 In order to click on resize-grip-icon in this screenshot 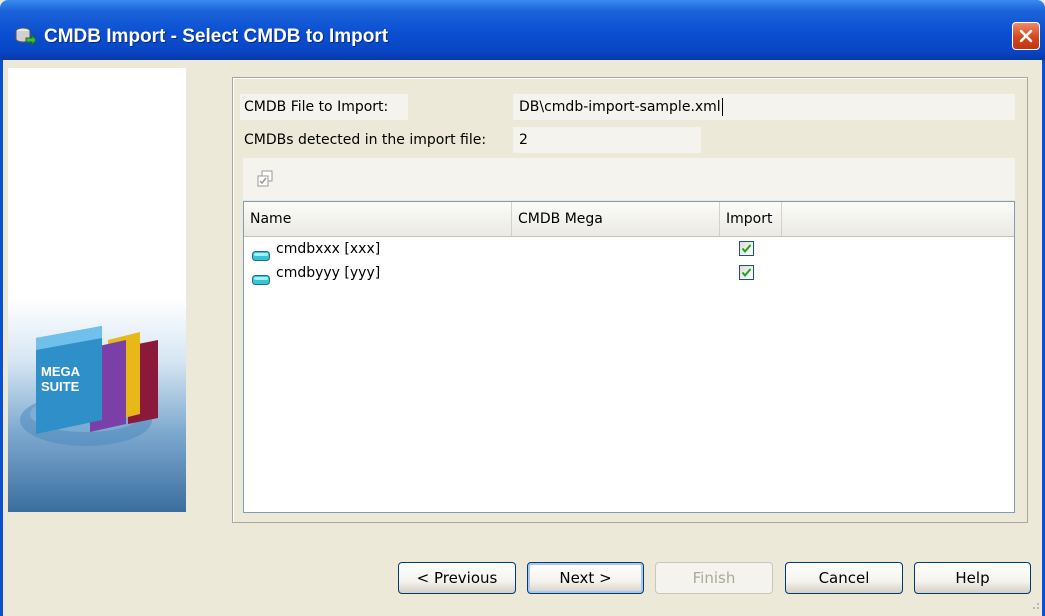, I will do `click(1034, 606)`.